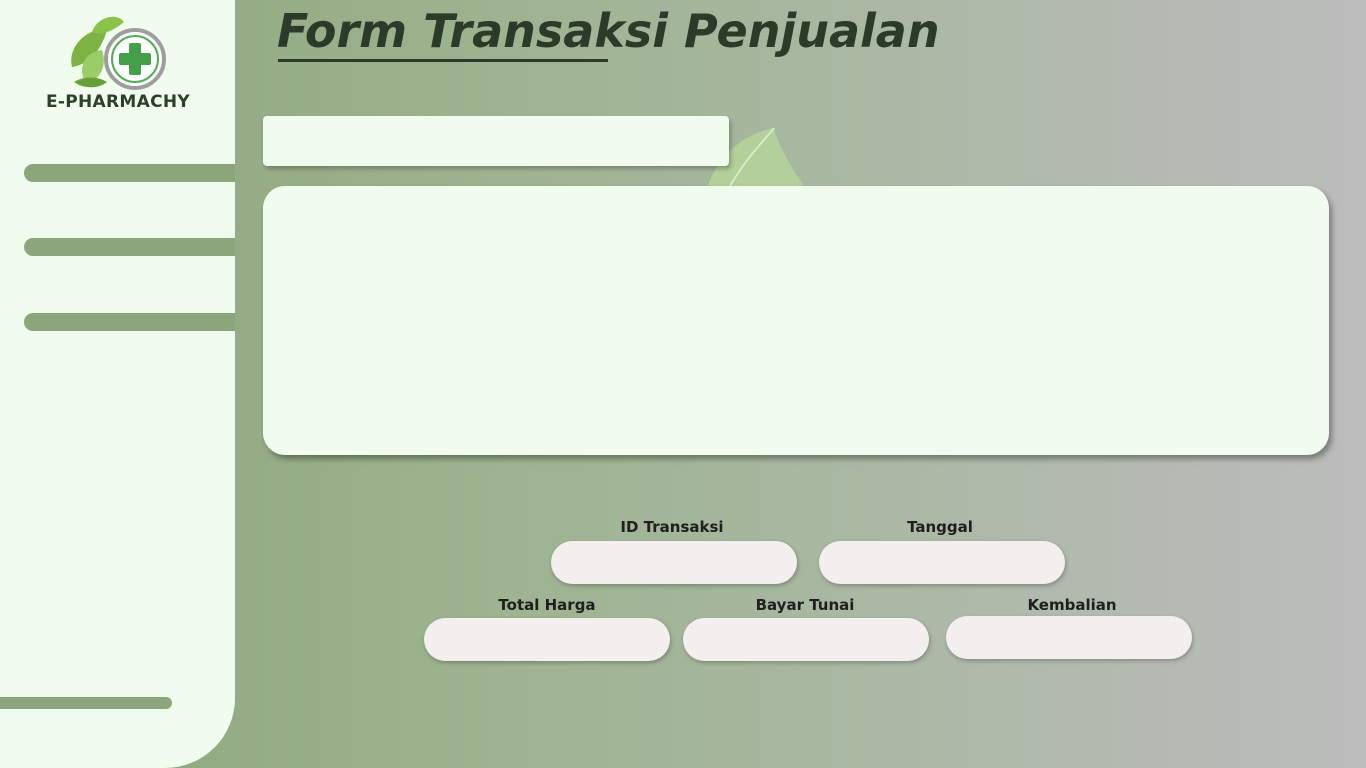 This screenshot has height=768, width=1366. Describe the element at coordinates (805, 605) in the screenshot. I see `bayar-tunai-label: Bayar Tunai` at that location.